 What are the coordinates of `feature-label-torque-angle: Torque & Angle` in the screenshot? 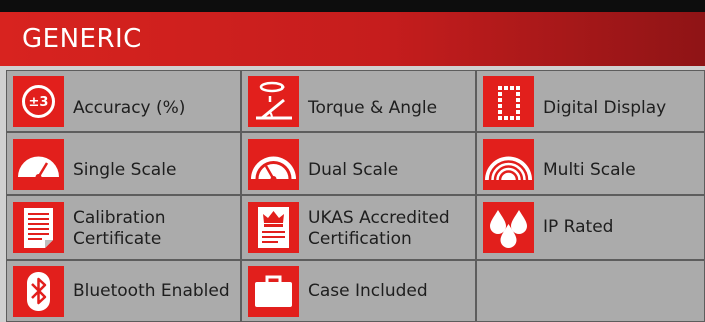 It's located at (373, 108).